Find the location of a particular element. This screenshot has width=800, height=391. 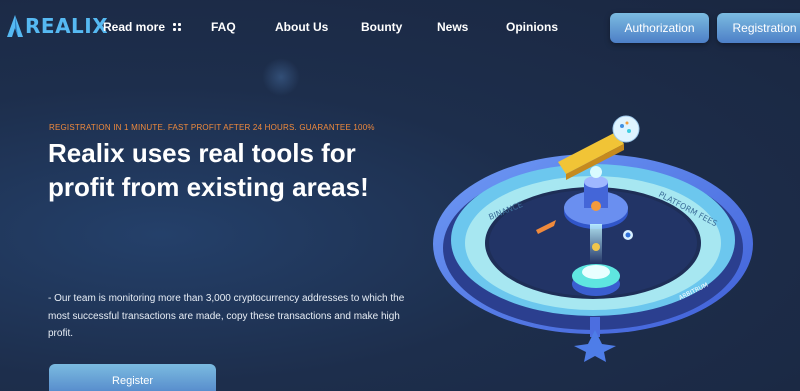

nav-about-us: About Us is located at coordinates (301, 27).